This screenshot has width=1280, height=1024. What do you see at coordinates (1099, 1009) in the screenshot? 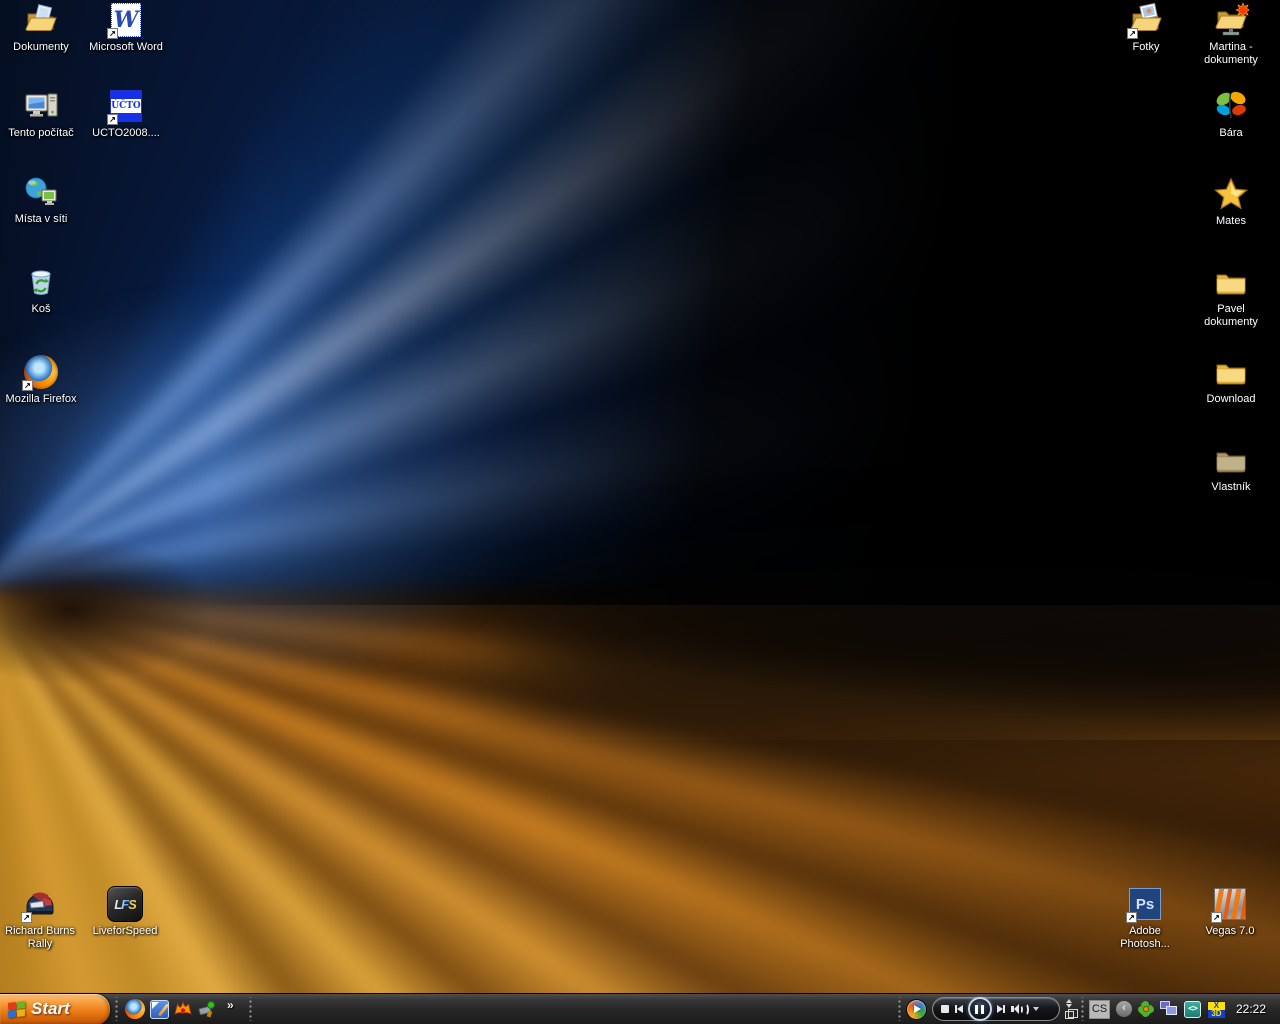
I see `language-indicator: CS` at bounding box center [1099, 1009].